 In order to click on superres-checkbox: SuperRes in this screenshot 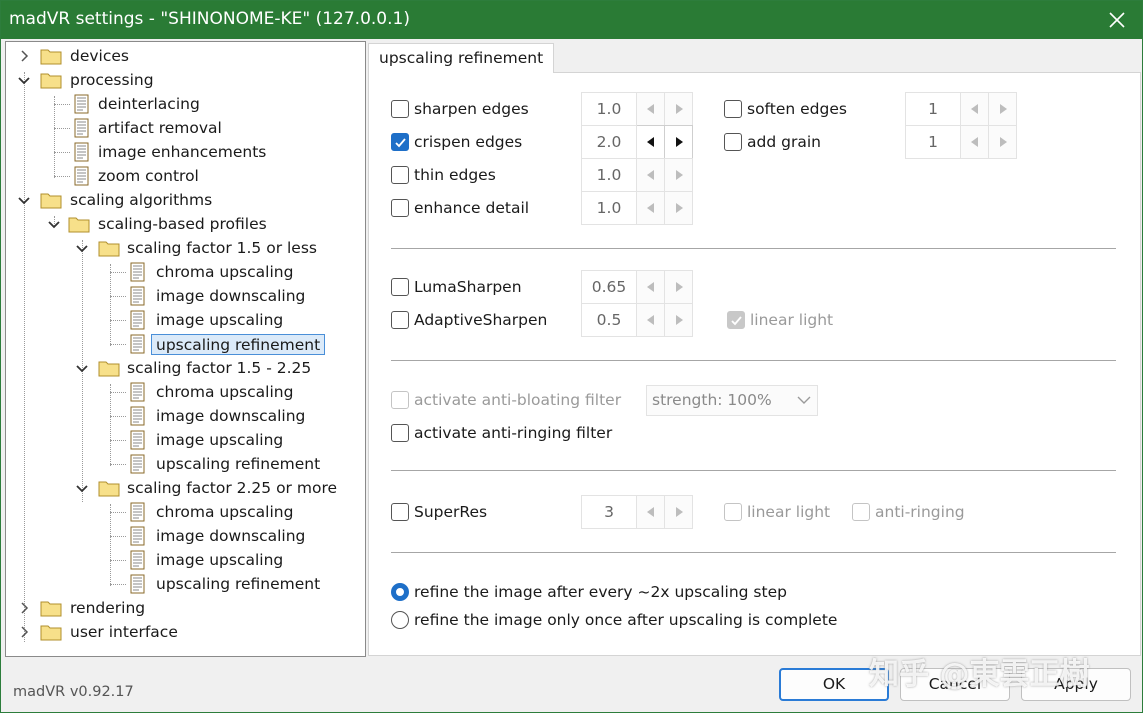, I will do `click(439, 512)`.